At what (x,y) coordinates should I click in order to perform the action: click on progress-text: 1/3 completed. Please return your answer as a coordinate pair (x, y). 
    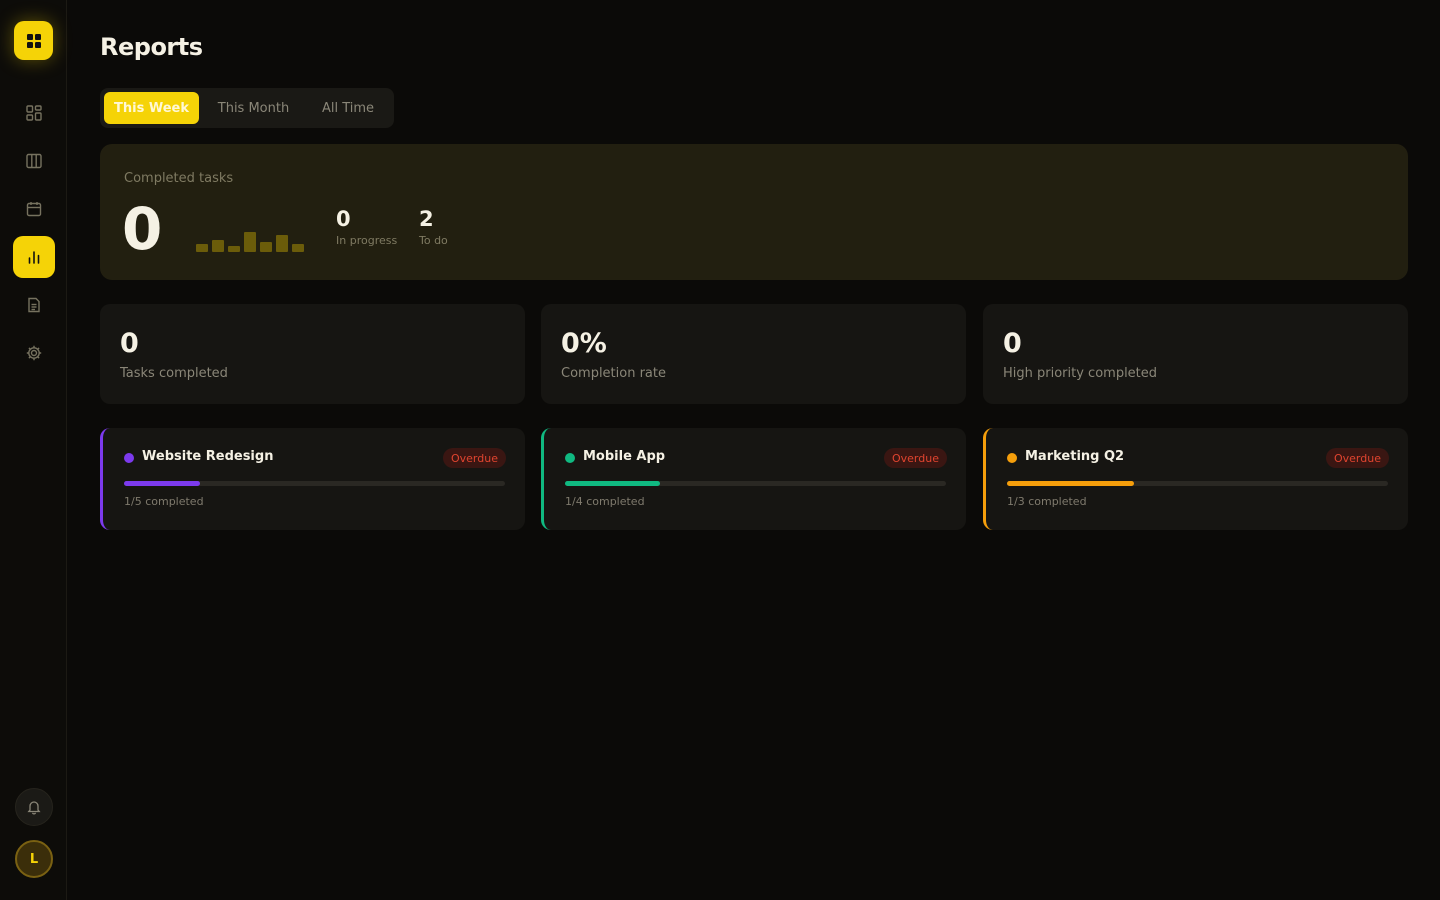
    Looking at the image, I should click on (1047, 501).